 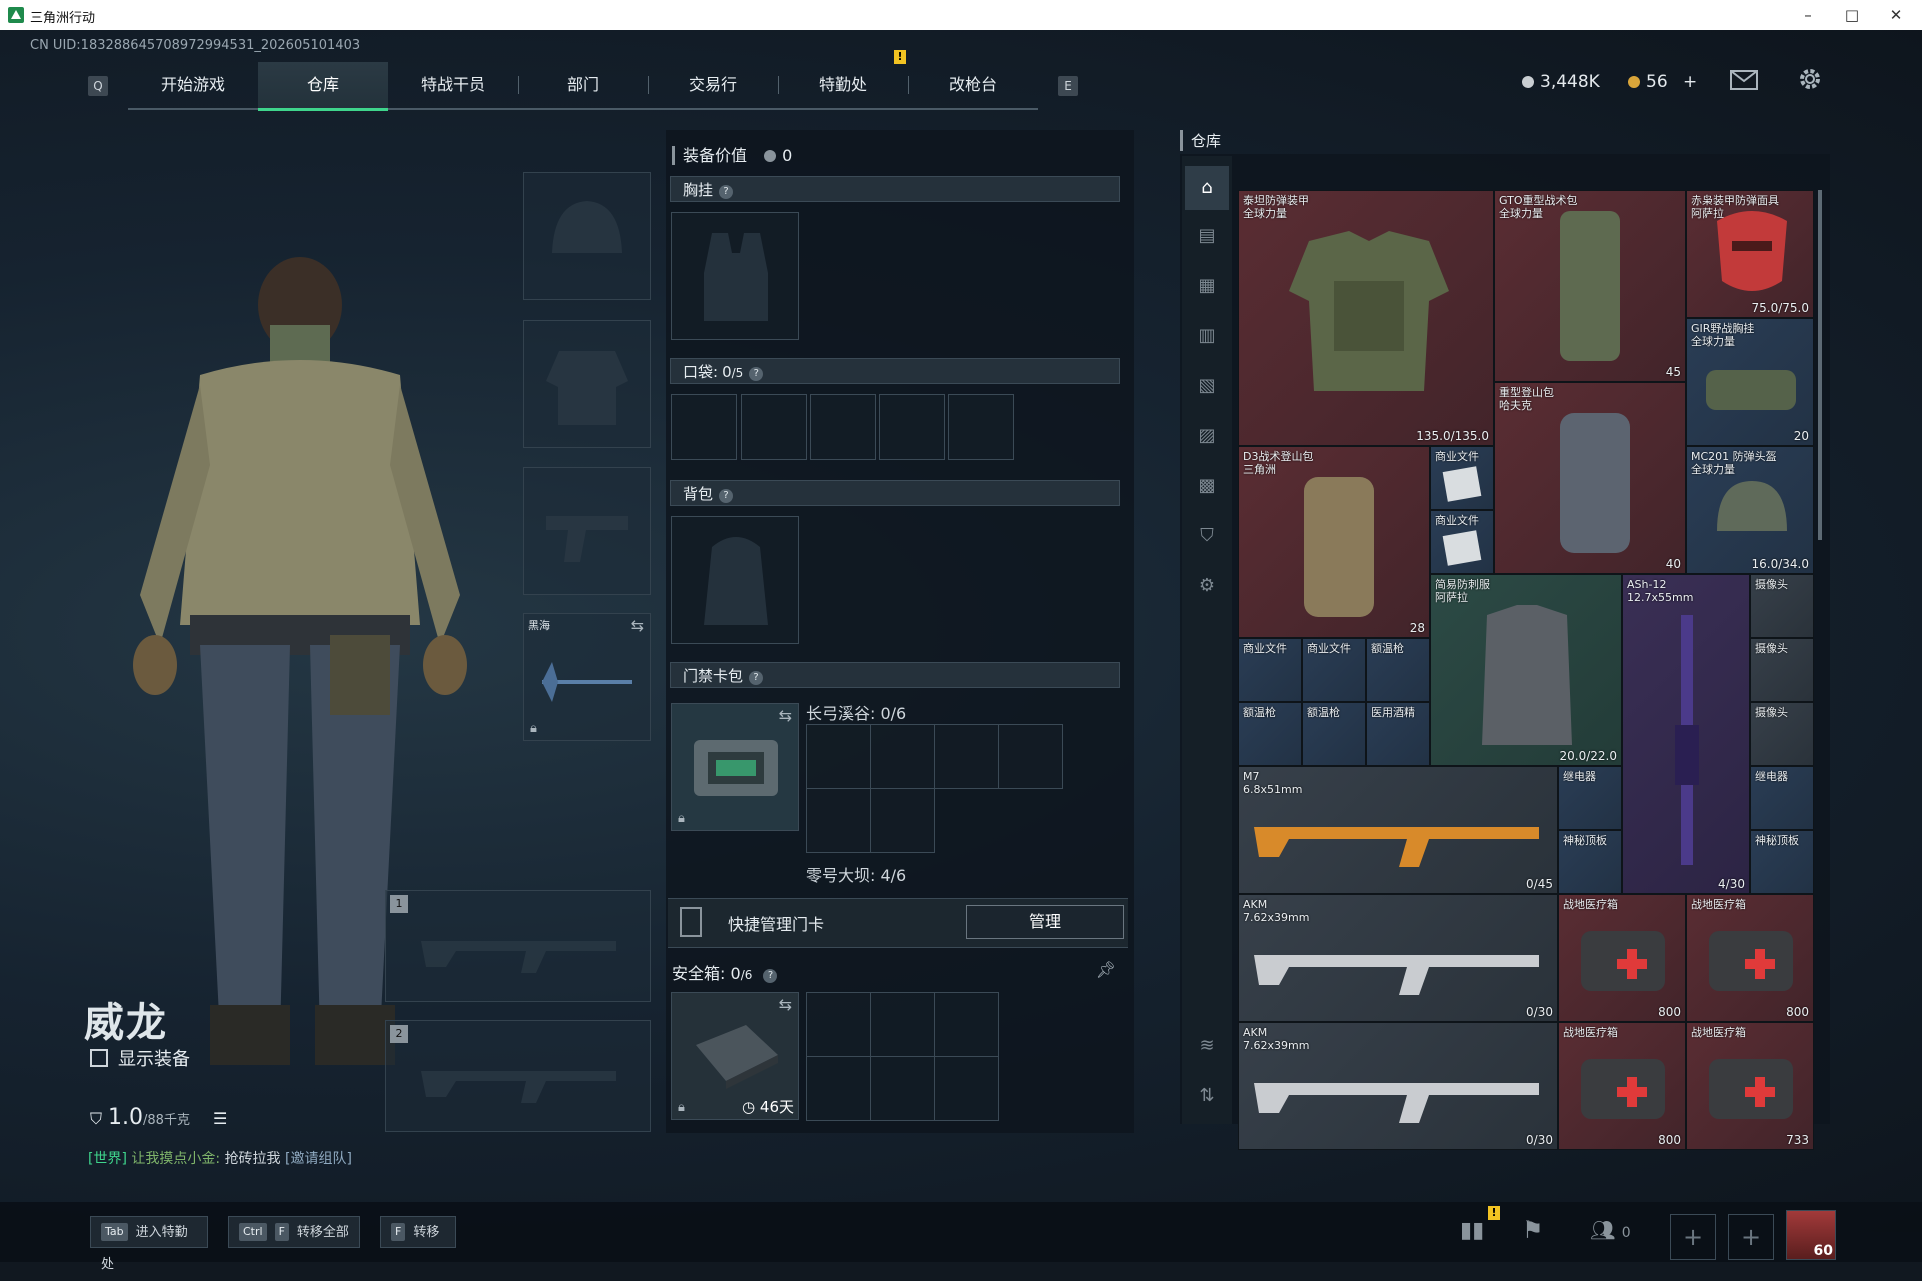 What do you see at coordinates (140, 1058) in the screenshot?
I see `show-gear-toggle: 显示装备` at bounding box center [140, 1058].